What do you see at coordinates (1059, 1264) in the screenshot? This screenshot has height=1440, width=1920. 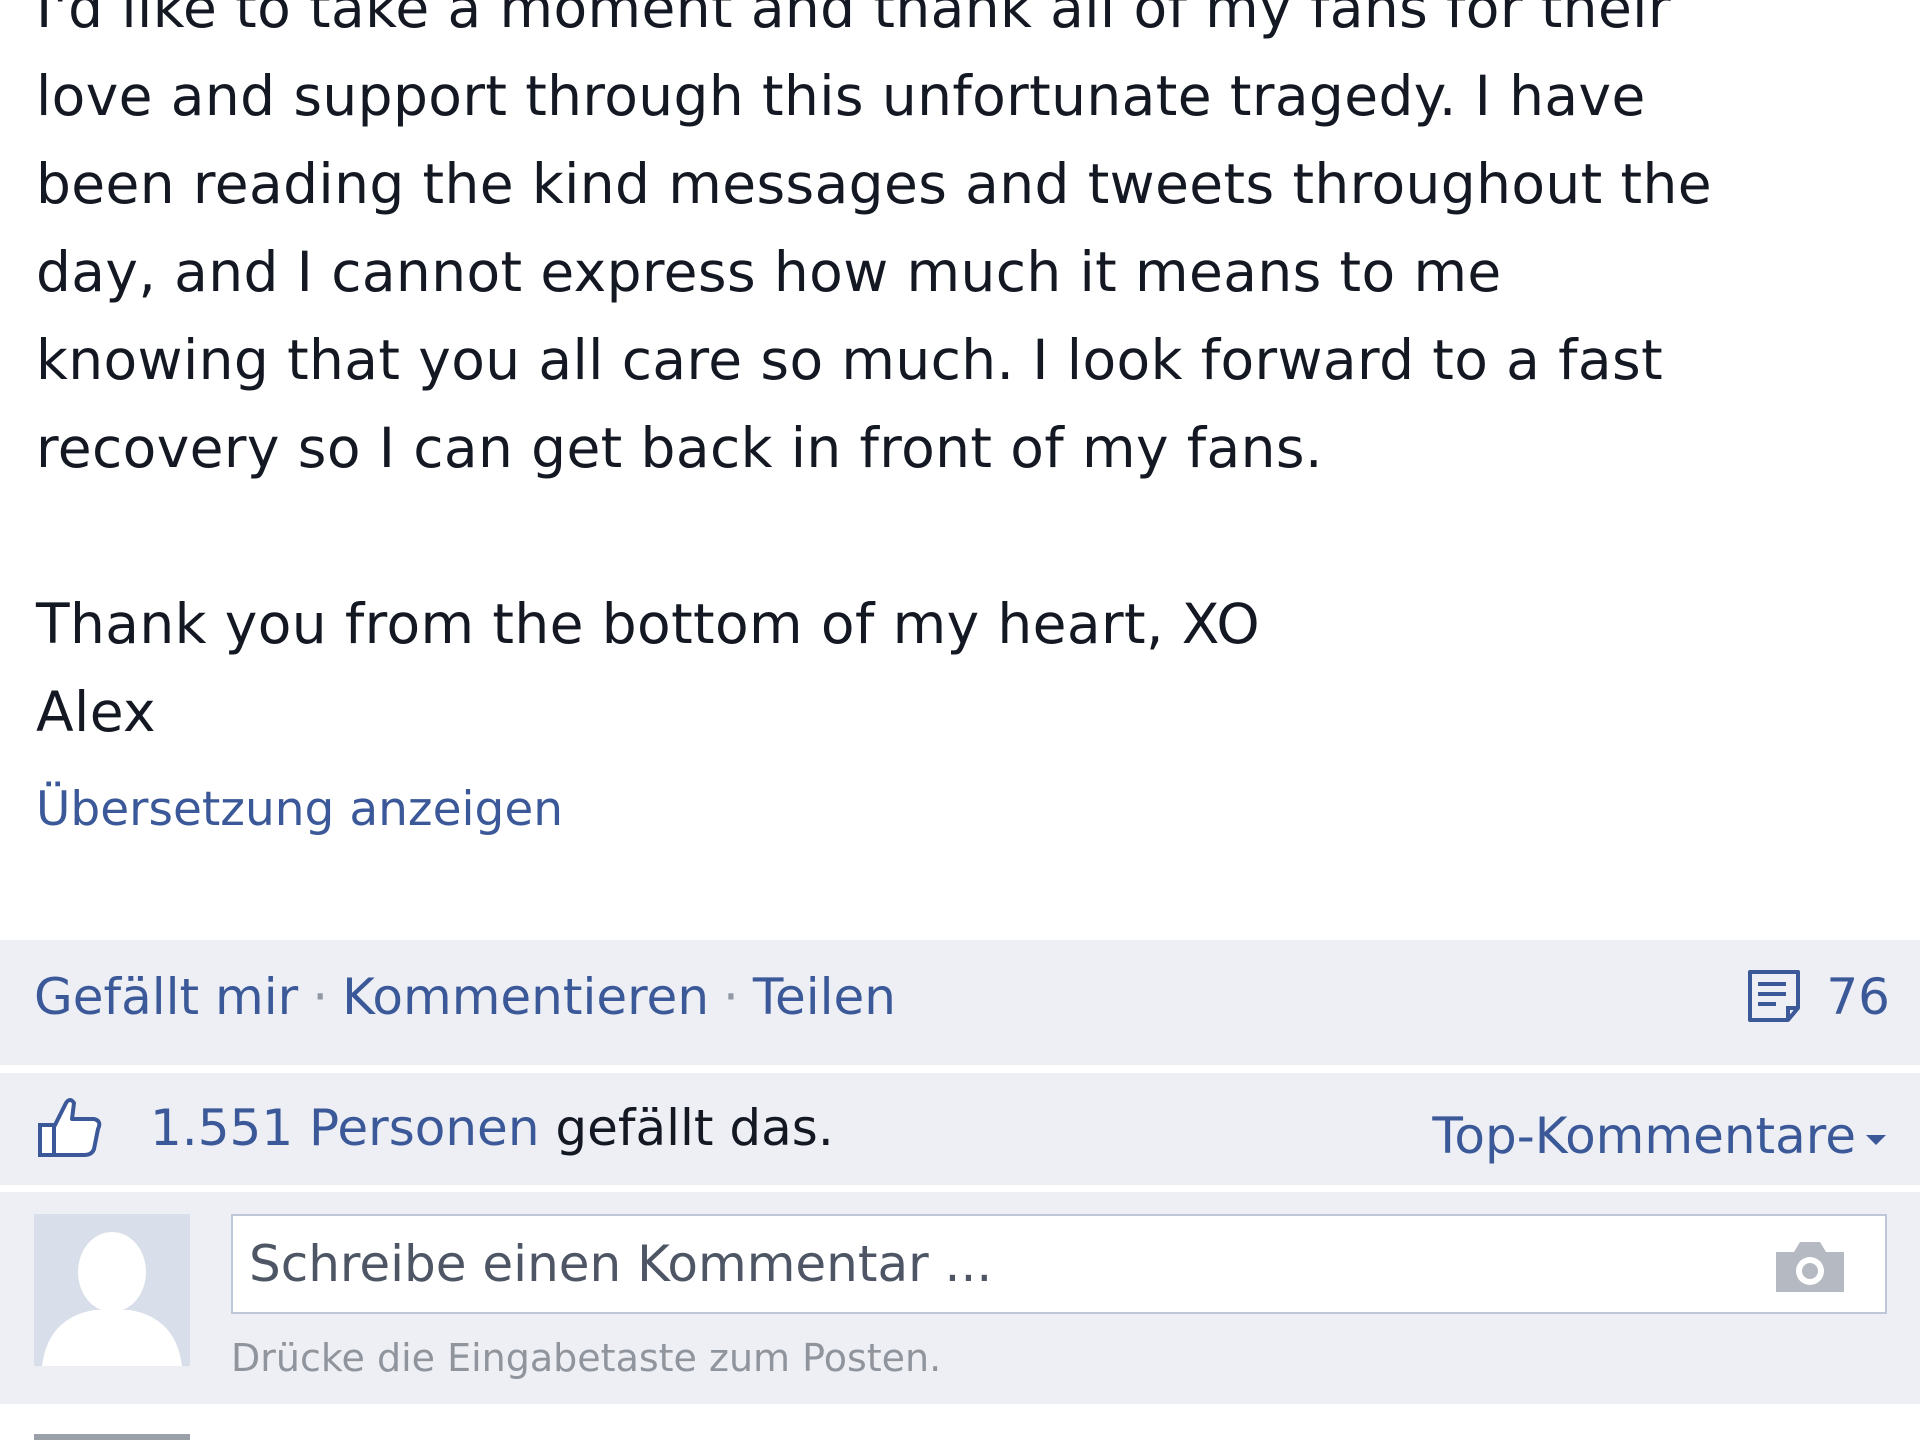 I see `comment-input` at bounding box center [1059, 1264].